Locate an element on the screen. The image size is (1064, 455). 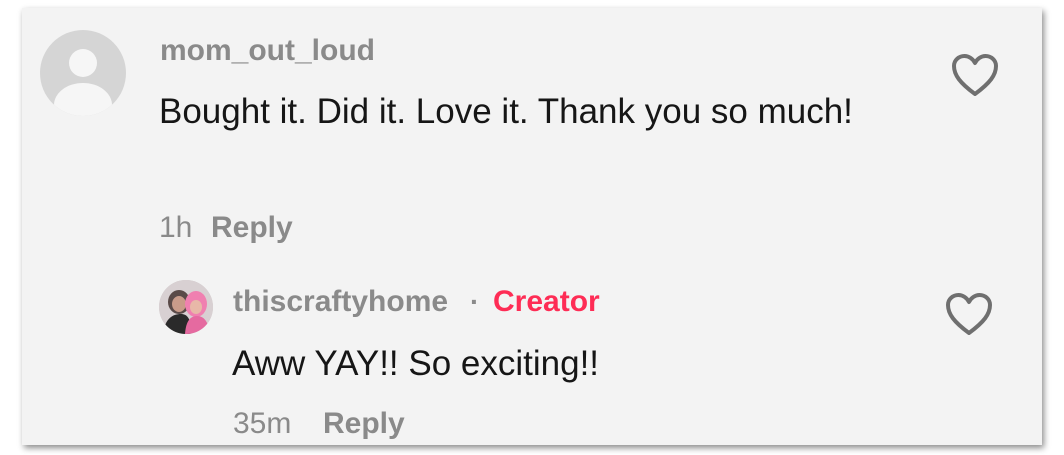
avatar-head-shape is located at coordinates (83, 63).